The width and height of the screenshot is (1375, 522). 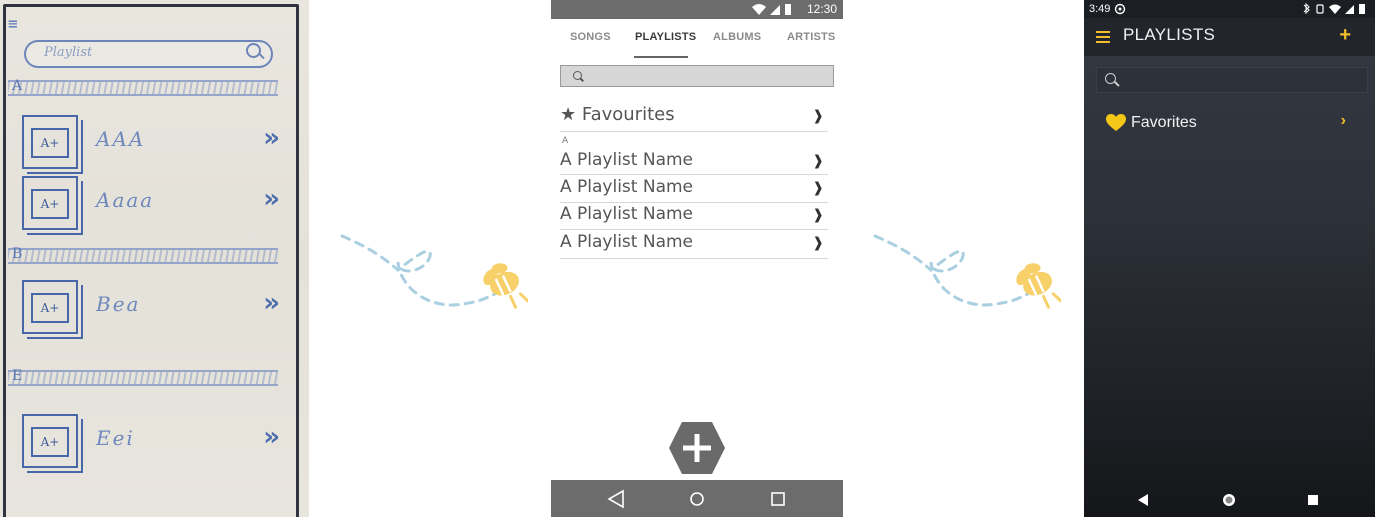 What do you see at coordinates (13, 23) in the screenshot?
I see `sketch-menu-icon: ≡` at bounding box center [13, 23].